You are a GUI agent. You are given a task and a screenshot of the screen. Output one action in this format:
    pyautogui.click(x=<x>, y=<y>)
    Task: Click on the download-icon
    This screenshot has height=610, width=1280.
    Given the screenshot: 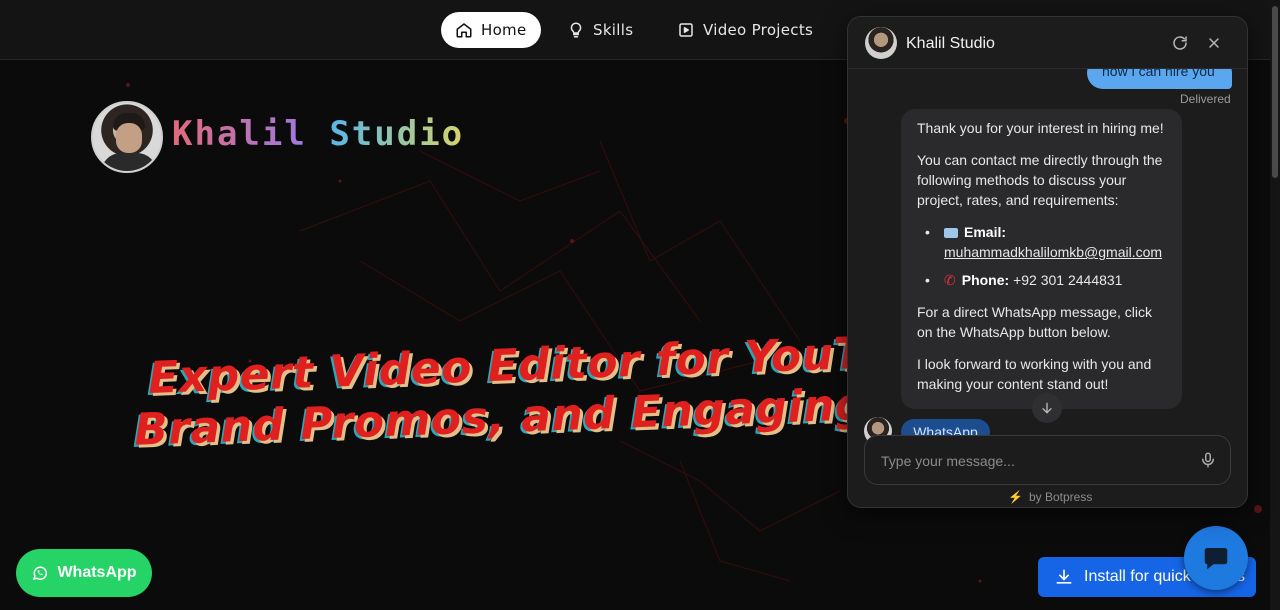 What is the action you would take?
    pyautogui.click(x=1064, y=576)
    